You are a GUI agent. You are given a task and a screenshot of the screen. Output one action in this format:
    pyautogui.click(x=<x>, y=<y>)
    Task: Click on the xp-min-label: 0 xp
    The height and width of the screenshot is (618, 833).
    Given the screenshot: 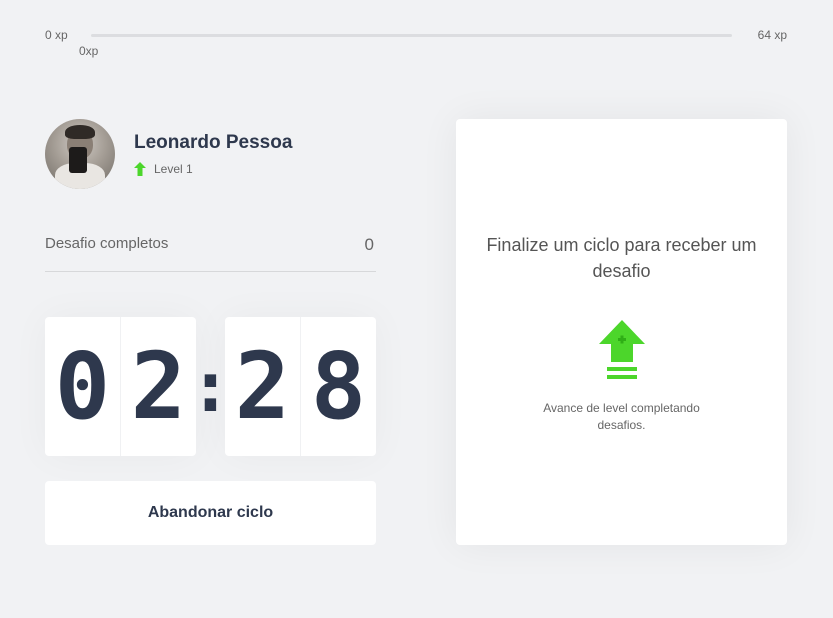 What is the action you would take?
    pyautogui.click(x=56, y=35)
    